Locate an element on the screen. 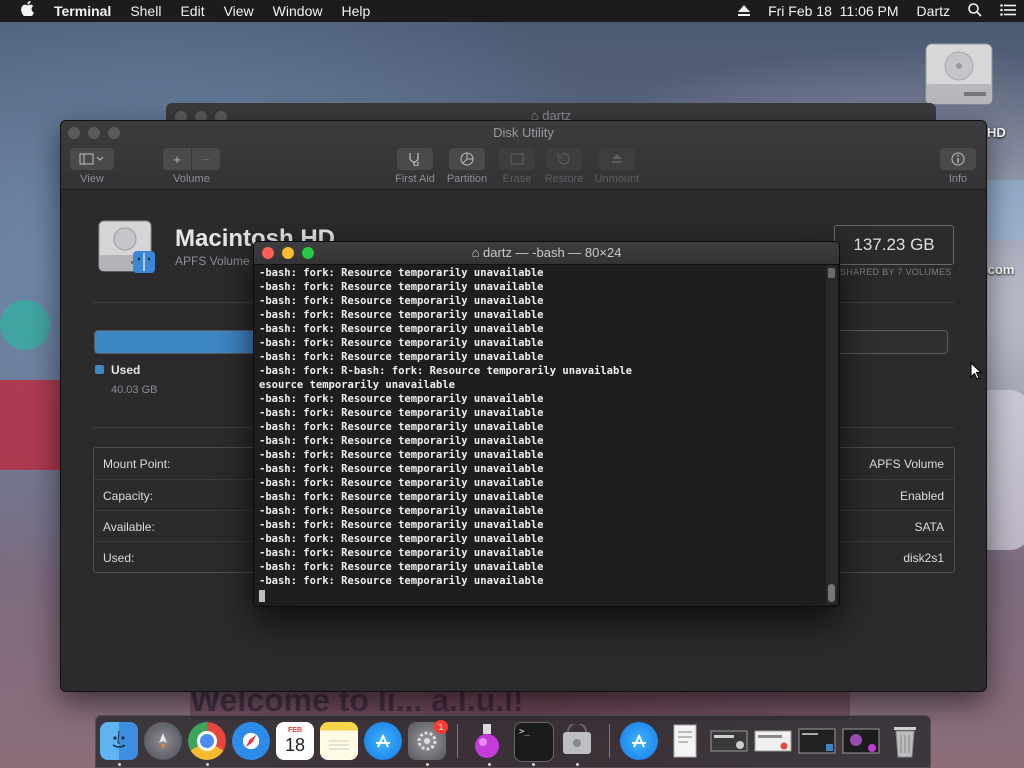 The width and height of the screenshot is (1024, 768). document-icon is located at coordinates (685, 741).